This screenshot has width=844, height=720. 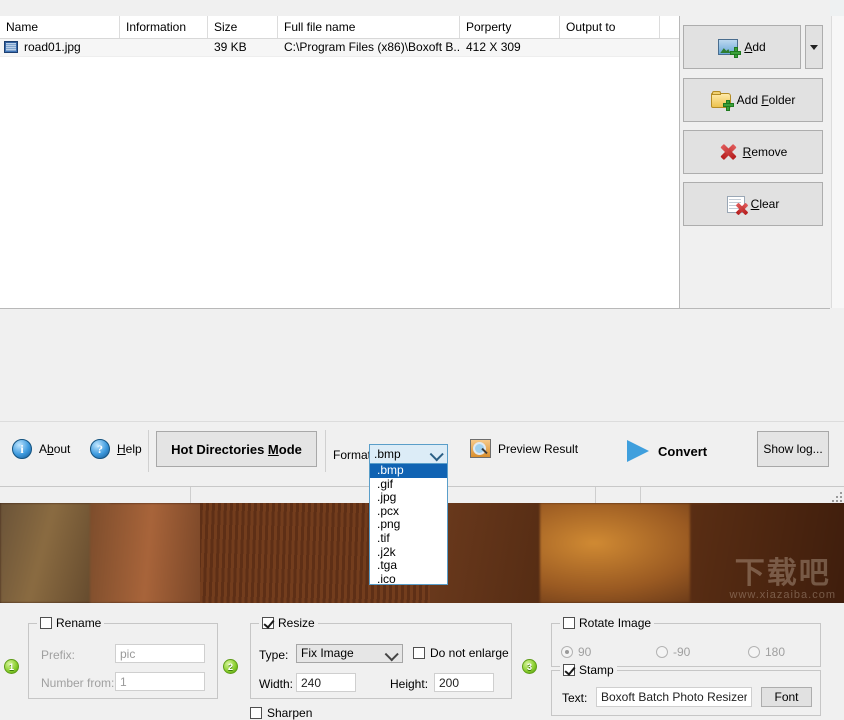 What do you see at coordinates (409, 684) in the screenshot?
I see `height-label: Height:` at bounding box center [409, 684].